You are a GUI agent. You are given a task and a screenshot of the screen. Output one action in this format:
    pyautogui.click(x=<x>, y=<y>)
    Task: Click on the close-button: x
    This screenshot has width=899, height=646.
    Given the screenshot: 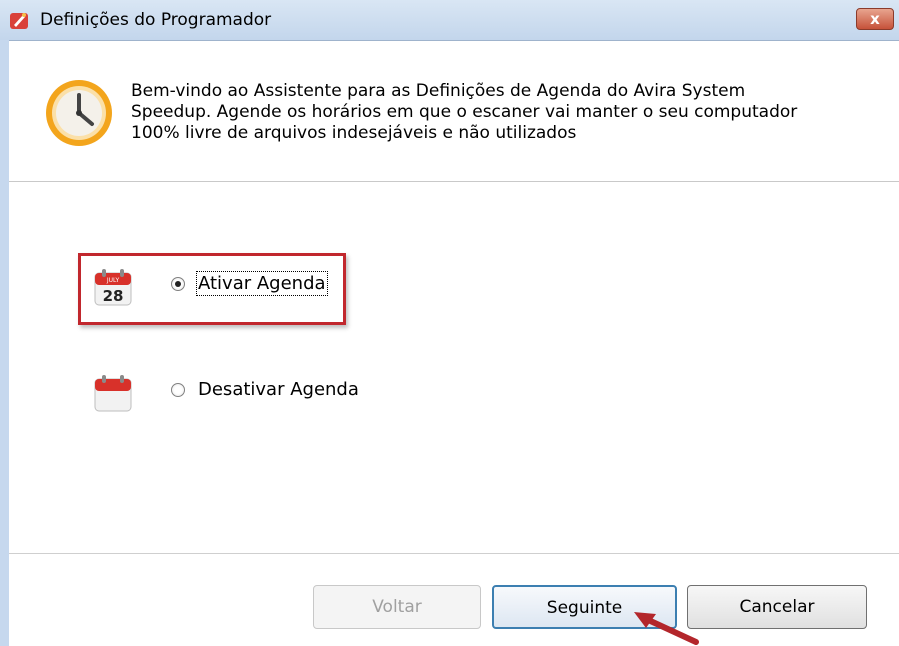 What is the action you would take?
    pyautogui.click(x=875, y=19)
    